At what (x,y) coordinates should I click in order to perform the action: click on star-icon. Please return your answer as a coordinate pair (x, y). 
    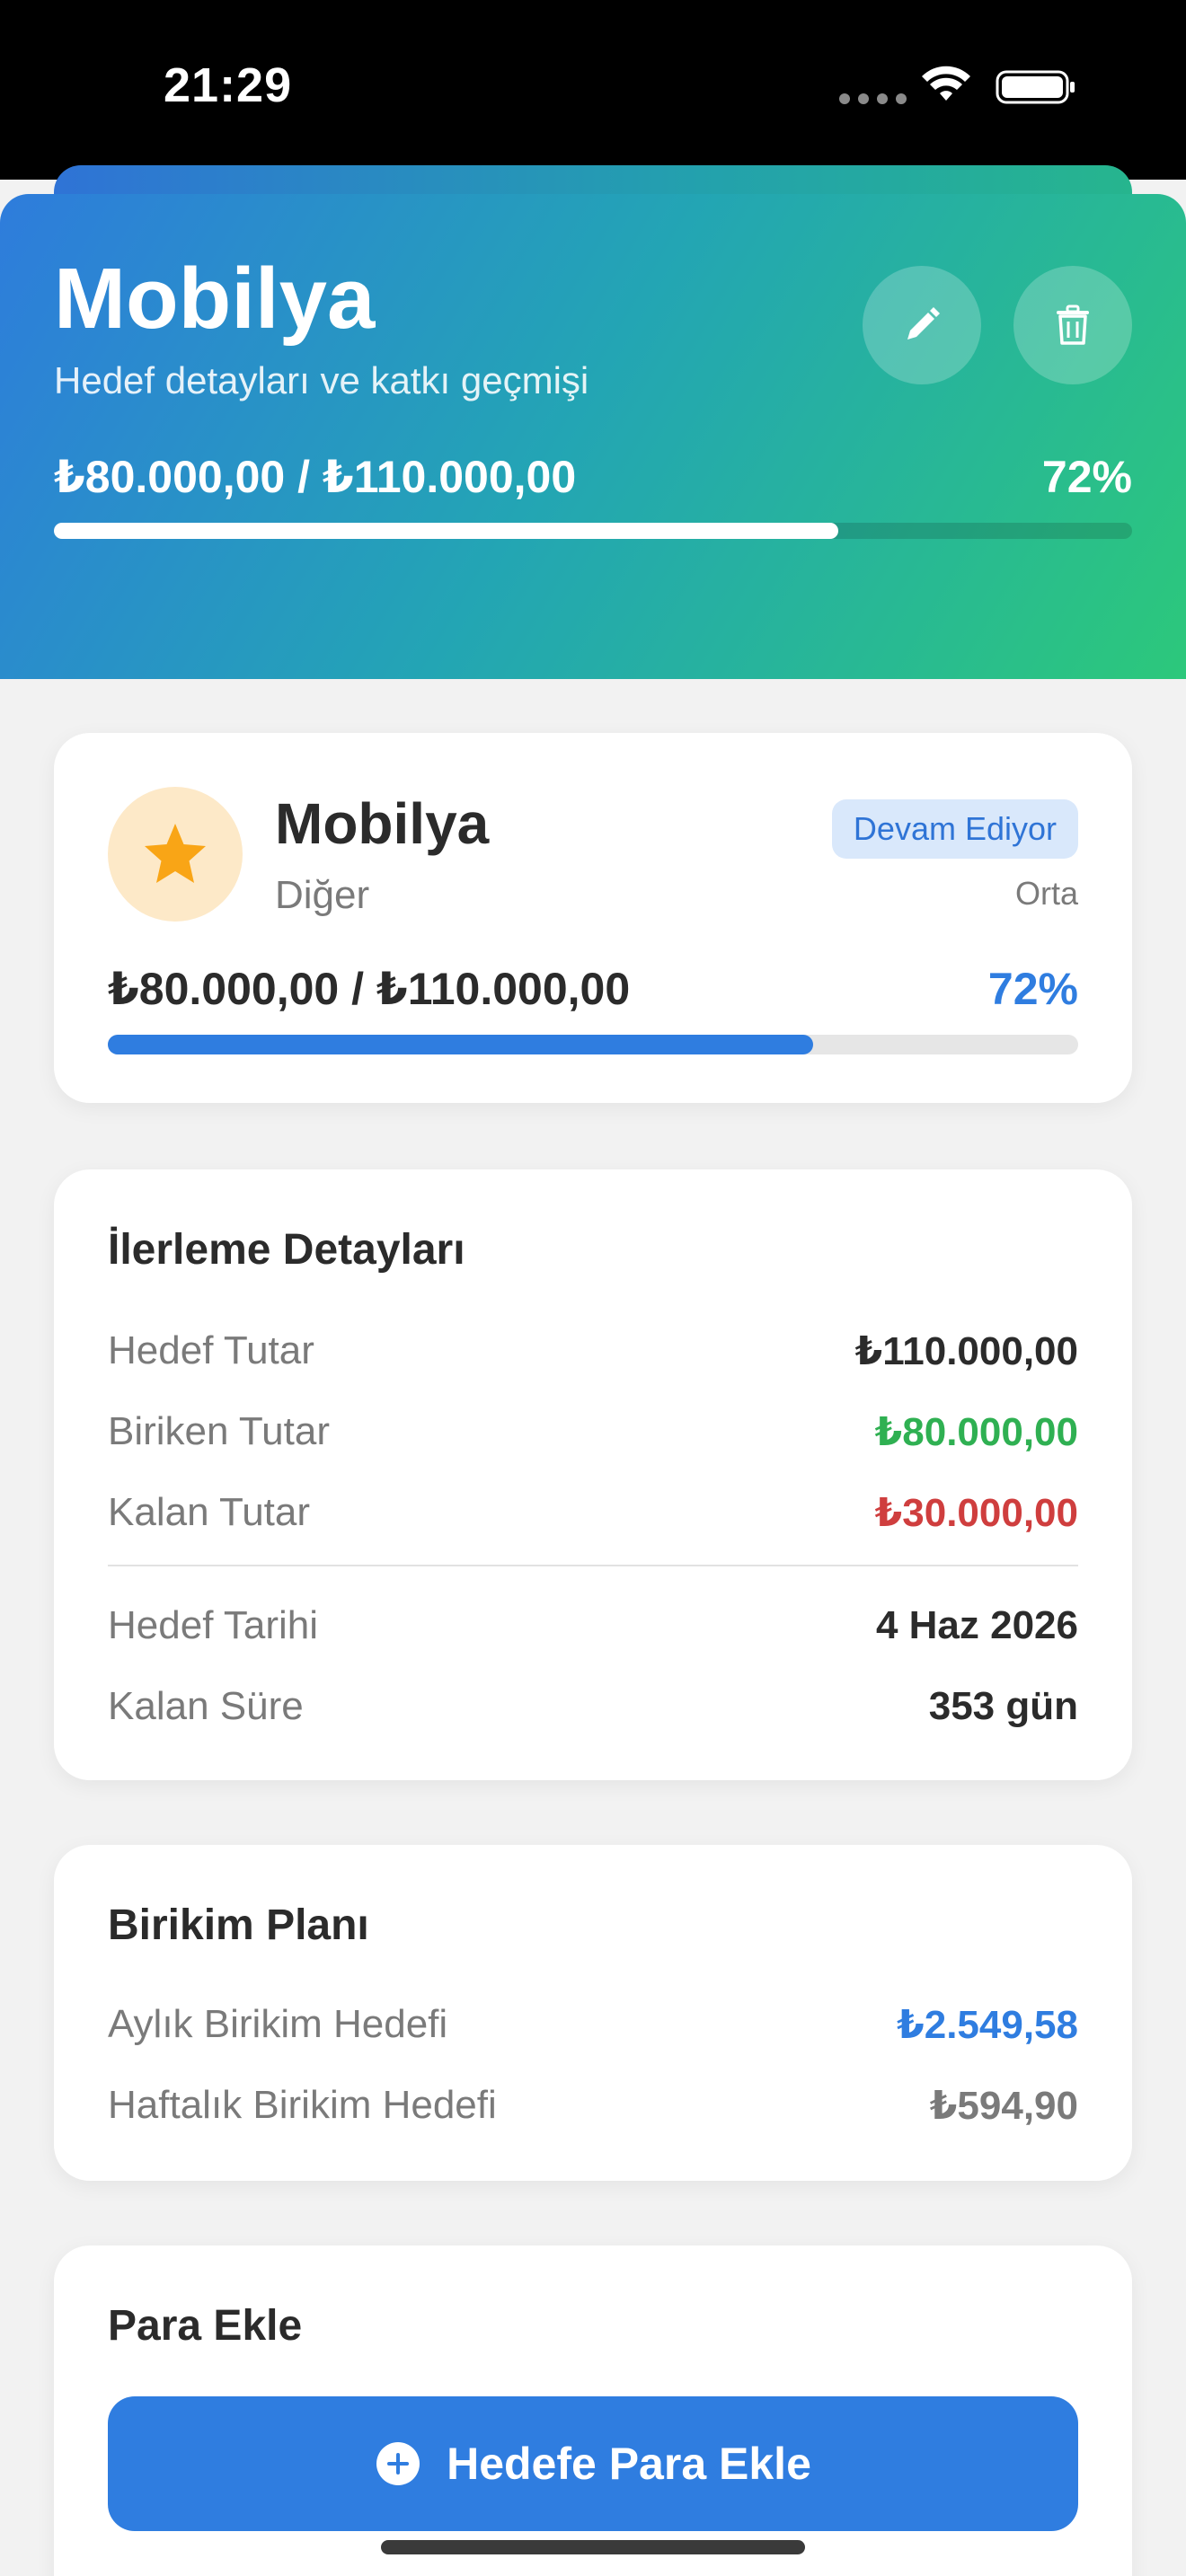
    Looking at the image, I should click on (175, 853).